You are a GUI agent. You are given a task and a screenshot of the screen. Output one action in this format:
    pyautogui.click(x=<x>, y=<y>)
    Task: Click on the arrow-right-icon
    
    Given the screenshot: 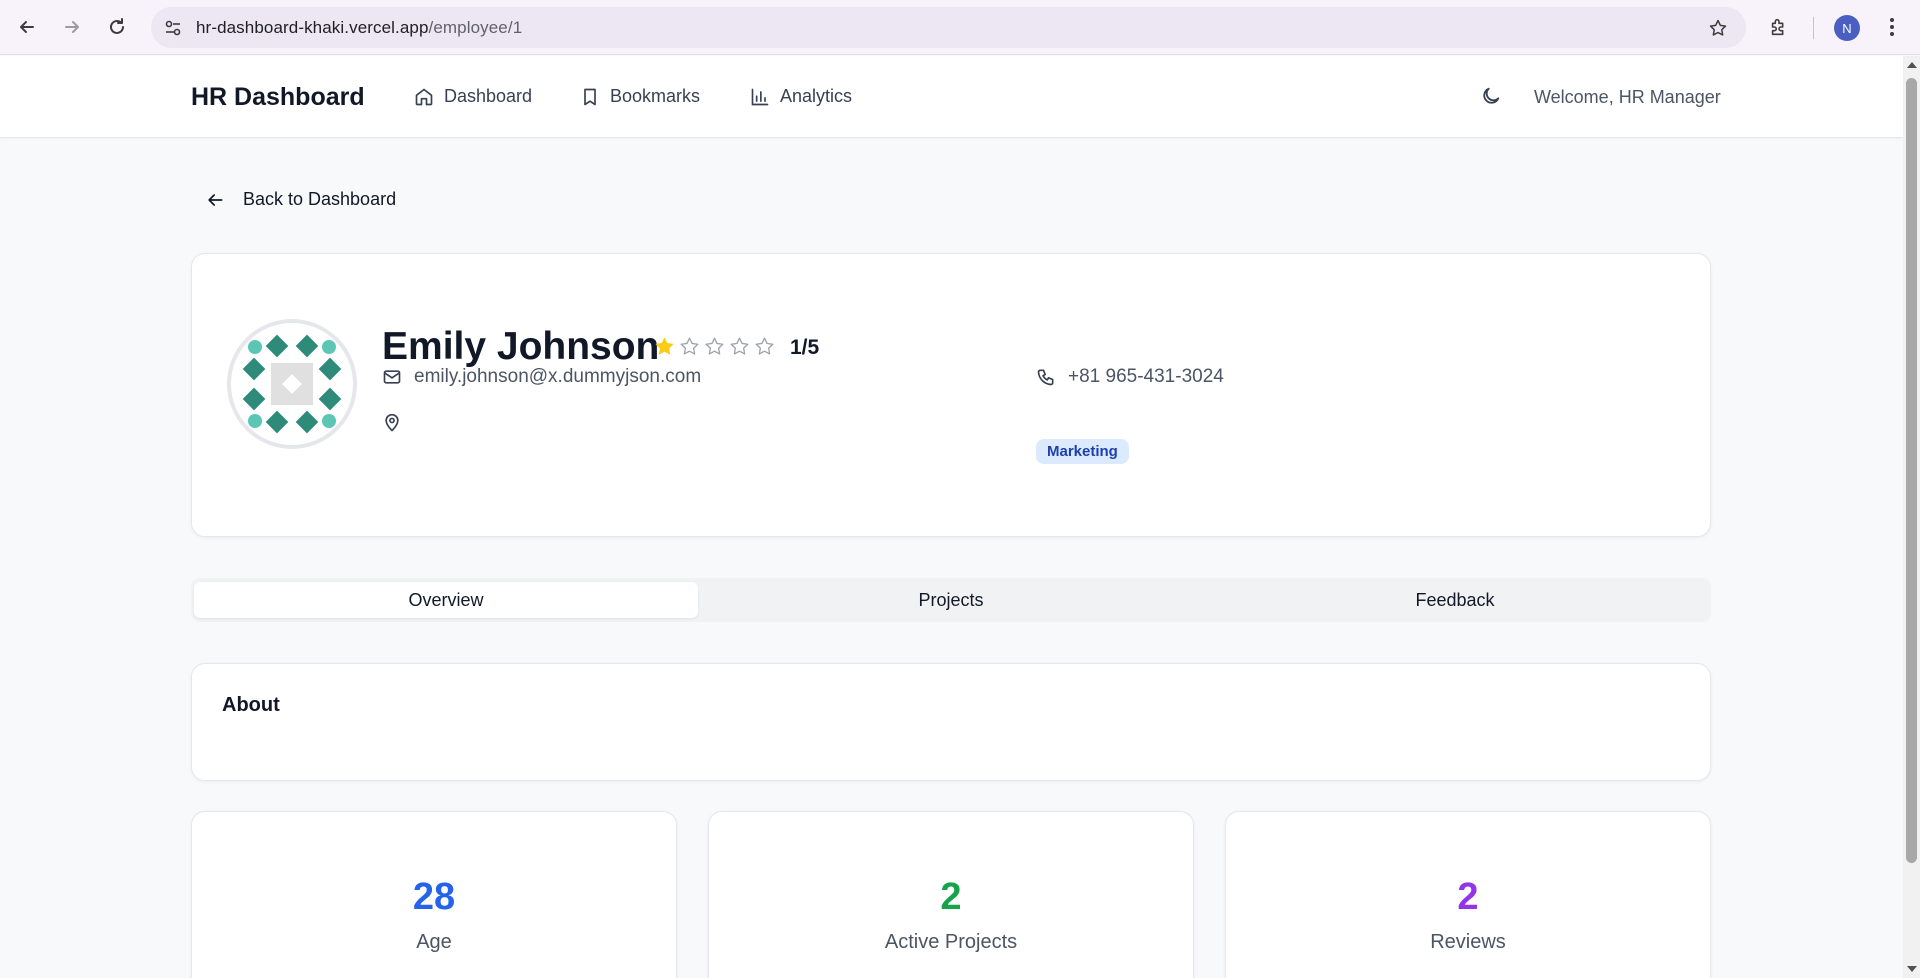 What is the action you would take?
    pyautogui.click(x=72, y=27)
    